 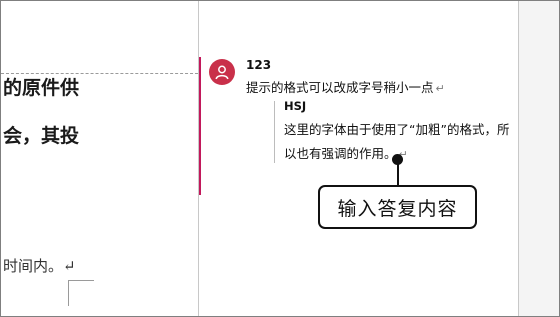 I want to click on comment-text: 提示的格式可以改成字号稍小一点 ↵, so click(x=345, y=86).